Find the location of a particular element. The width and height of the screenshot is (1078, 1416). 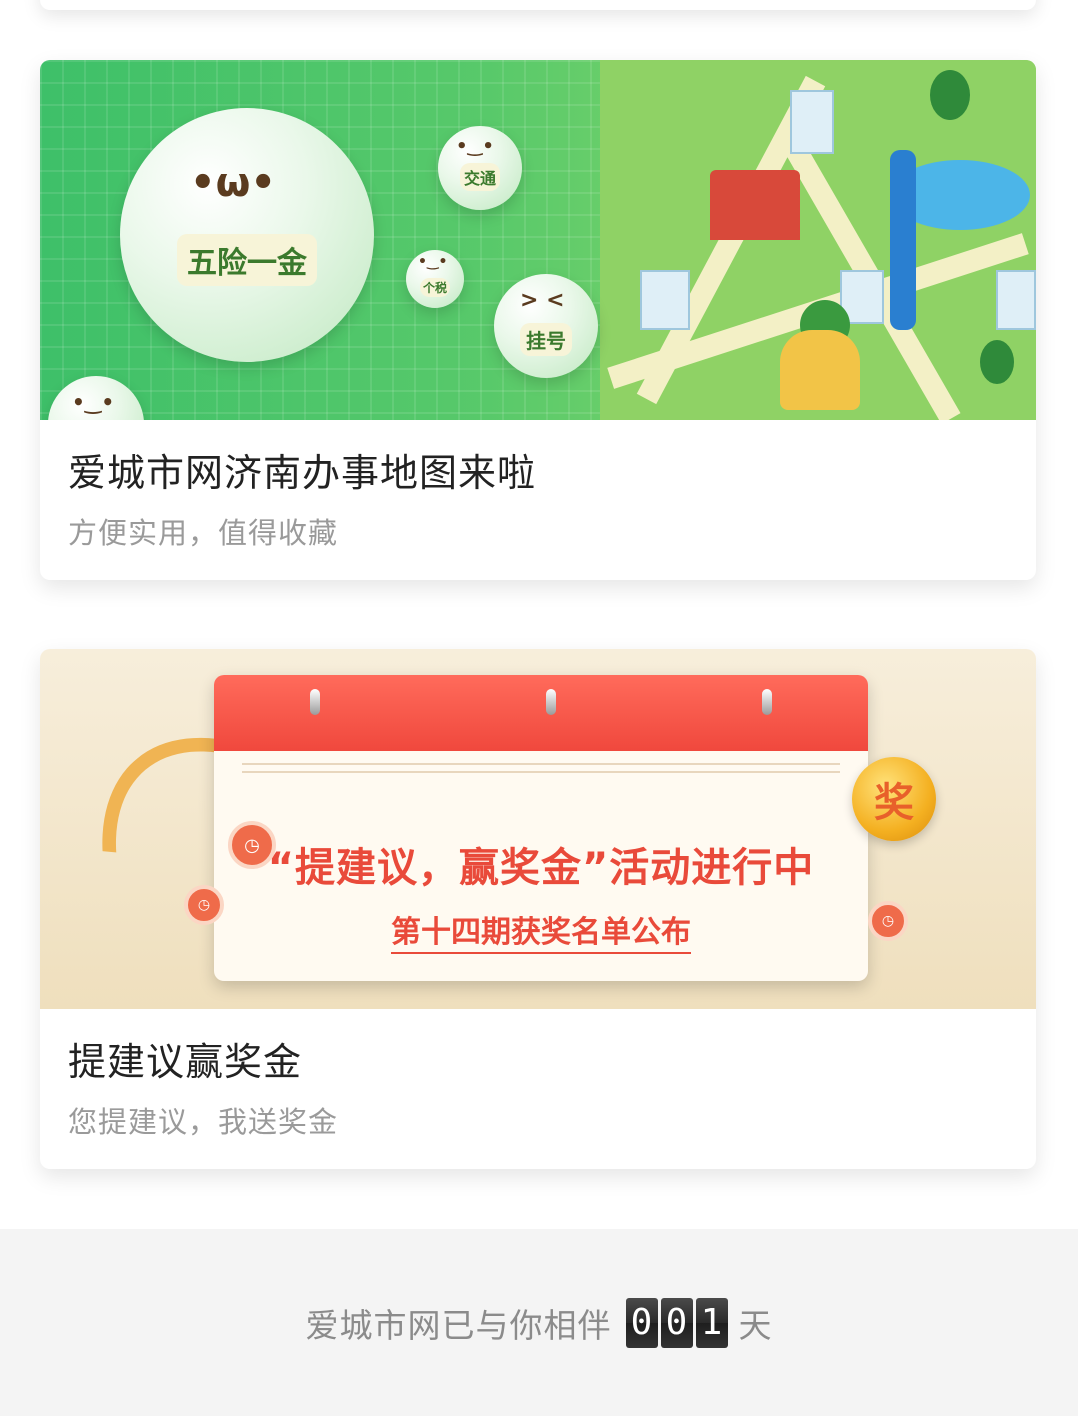

card-title: 爱城市网济南办事地图来啦 is located at coordinates (302, 473).